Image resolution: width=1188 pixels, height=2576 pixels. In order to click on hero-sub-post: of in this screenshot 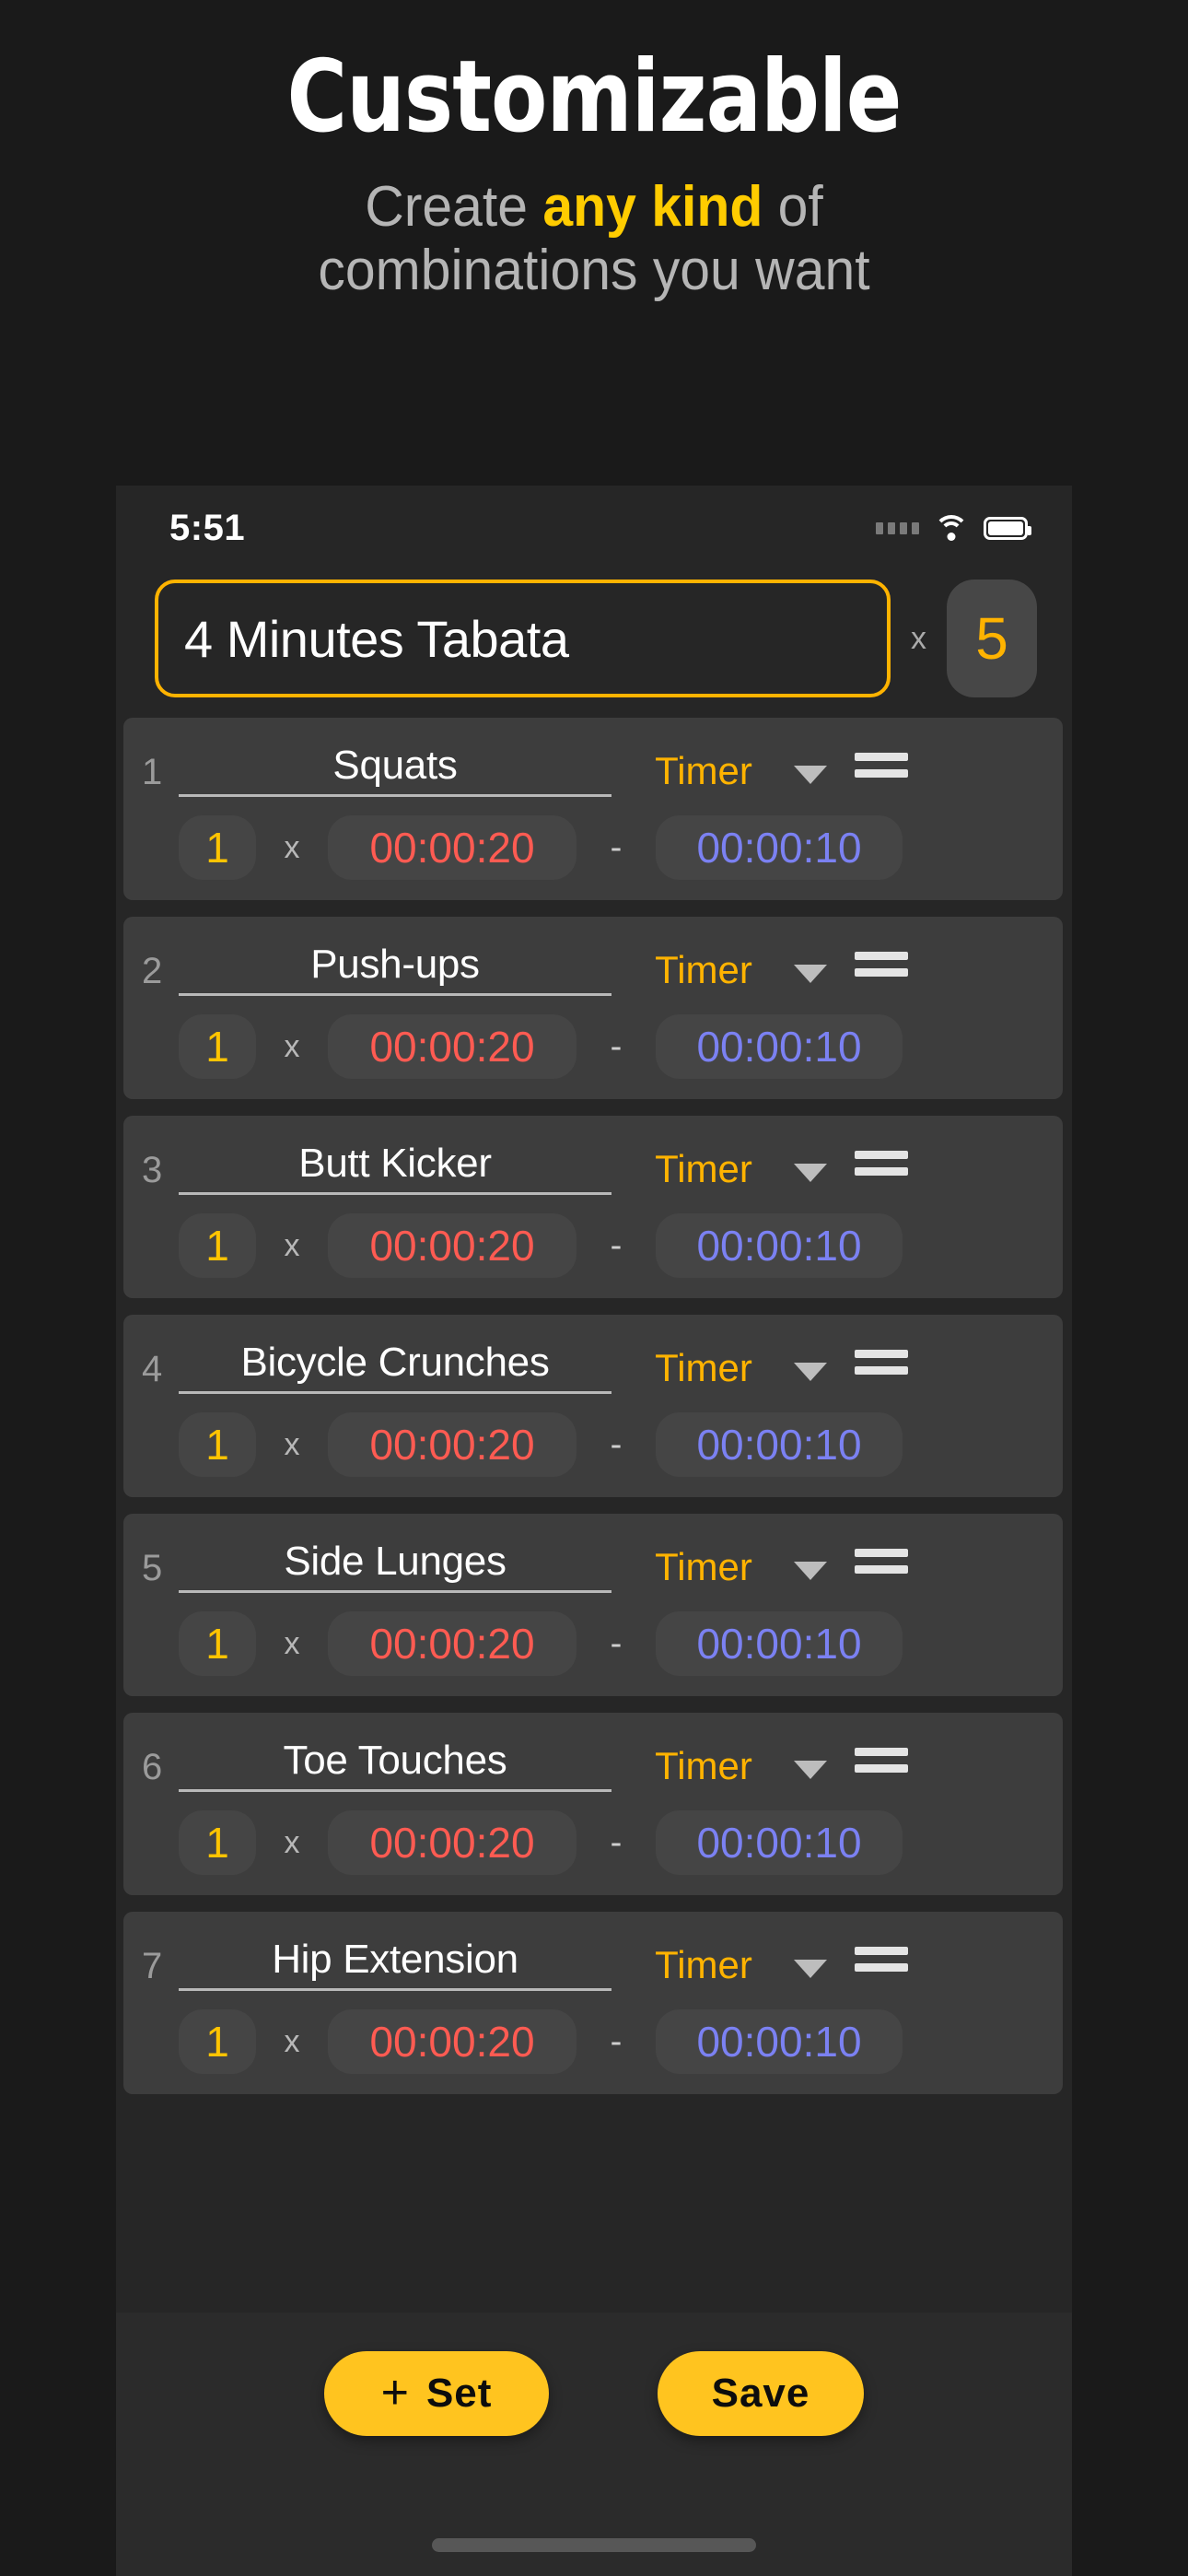, I will do `click(793, 207)`.